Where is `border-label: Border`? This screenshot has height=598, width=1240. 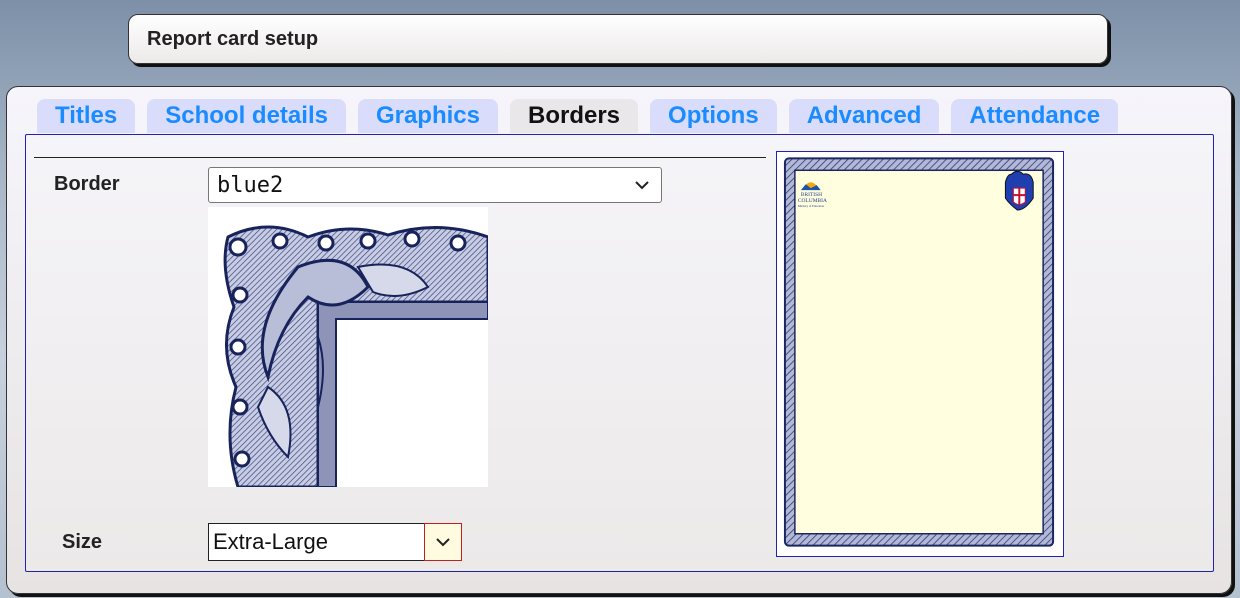 border-label: Border is located at coordinates (87, 184).